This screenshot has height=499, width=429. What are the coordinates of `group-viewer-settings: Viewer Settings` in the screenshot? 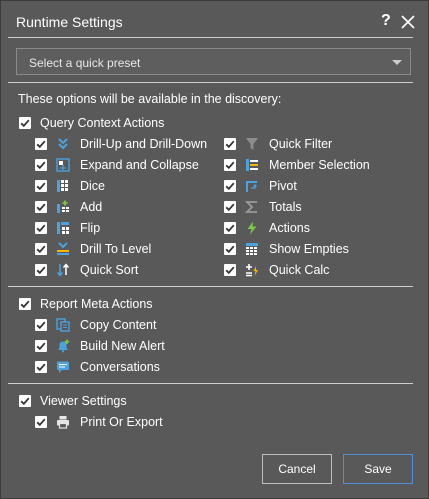 It's located at (73, 401).